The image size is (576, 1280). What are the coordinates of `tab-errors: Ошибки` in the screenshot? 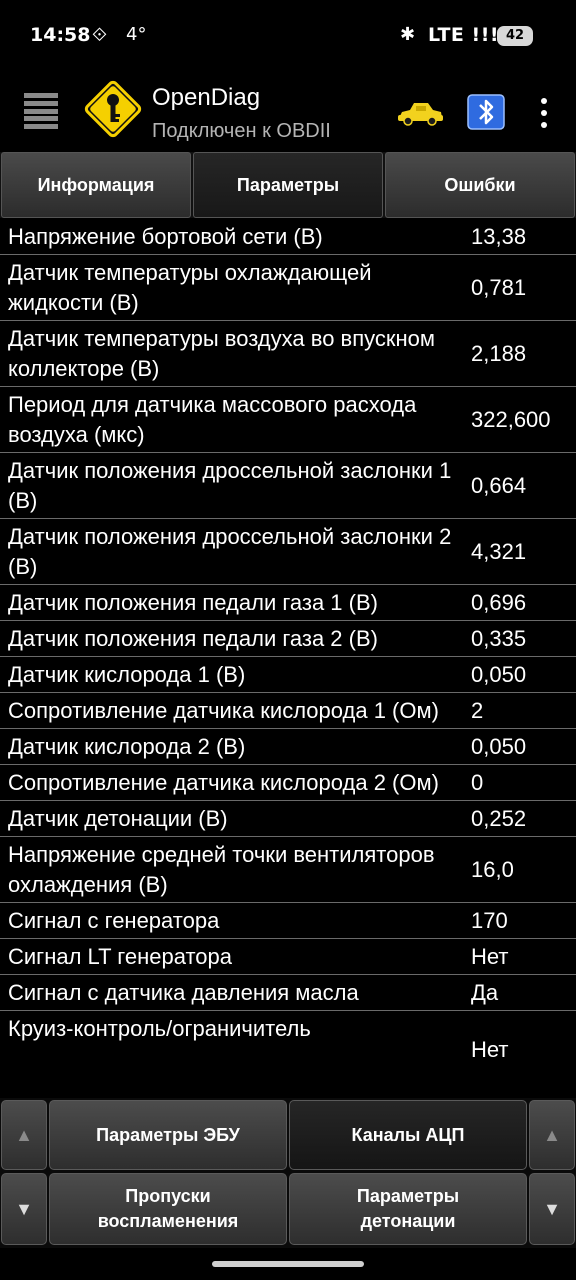 It's located at (480, 185).